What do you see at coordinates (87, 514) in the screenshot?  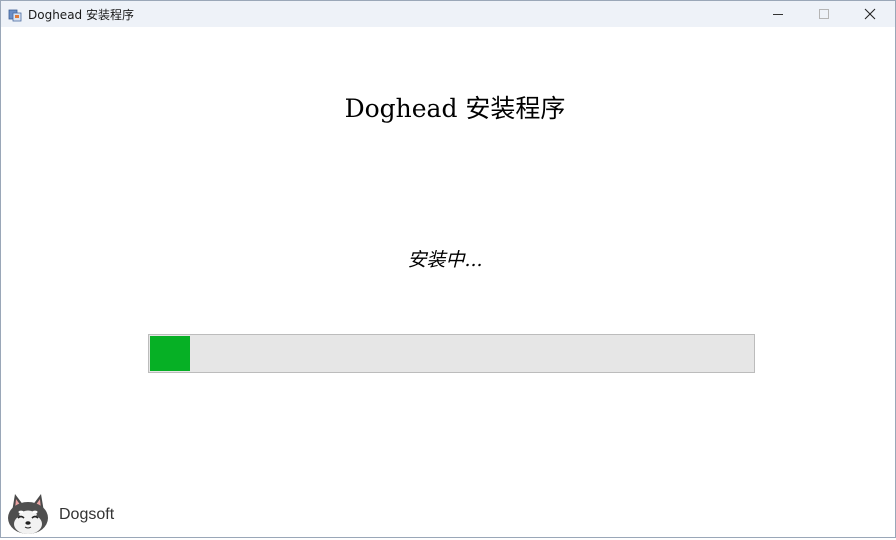 I see `brand-name: Dogsoft` at bounding box center [87, 514].